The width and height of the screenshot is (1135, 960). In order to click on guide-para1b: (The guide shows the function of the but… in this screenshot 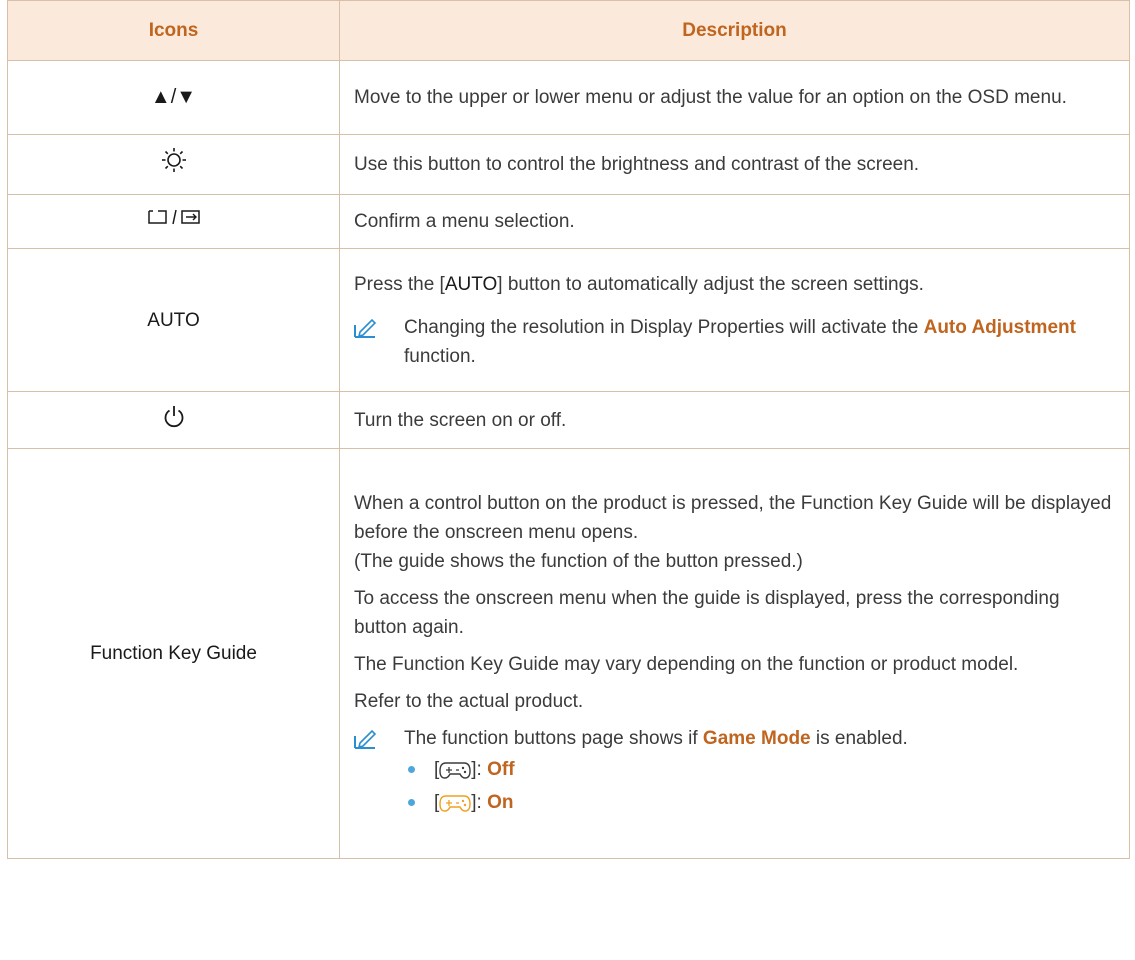, I will do `click(578, 561)`.